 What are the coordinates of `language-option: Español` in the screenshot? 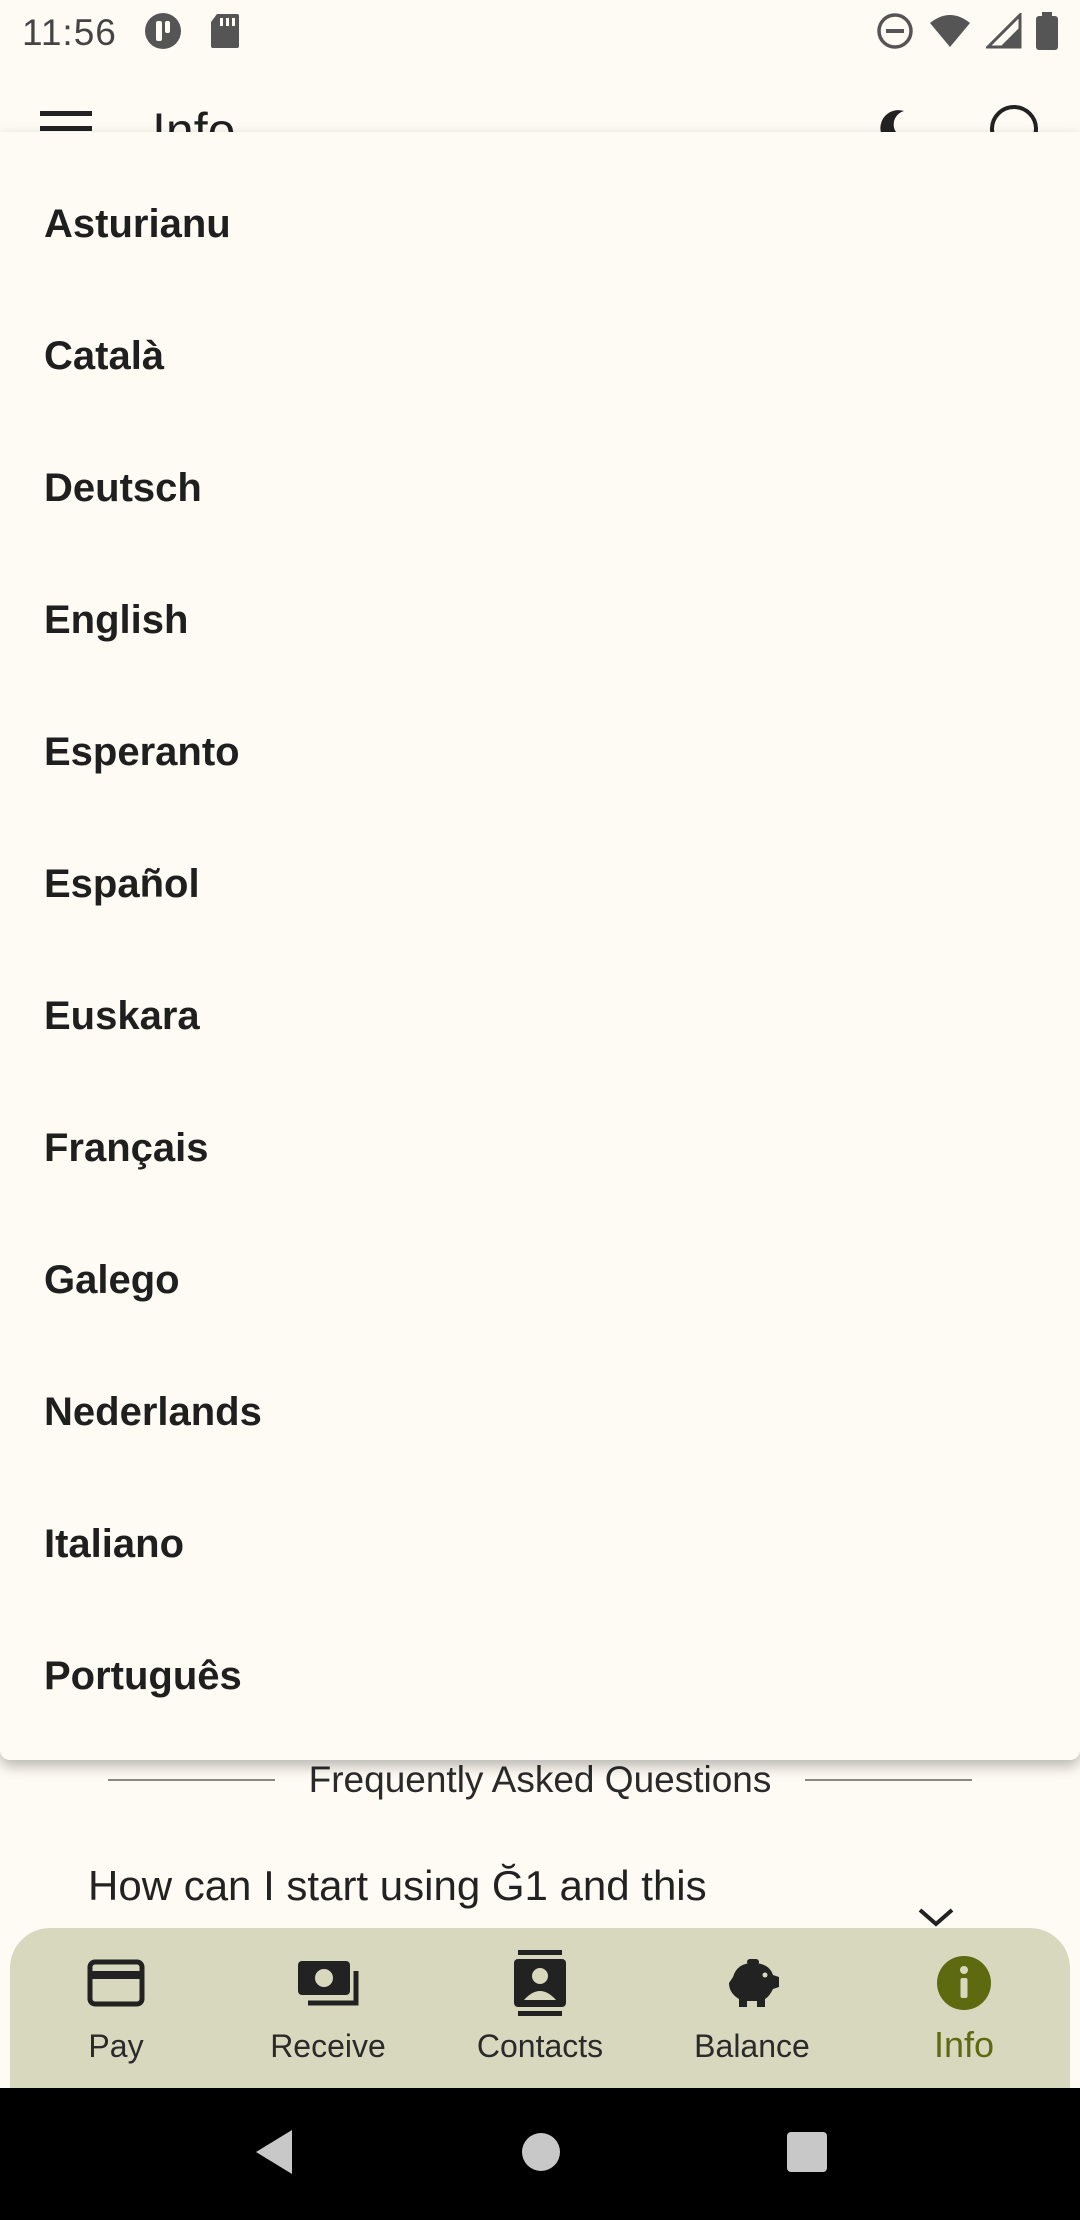 It's located at (540, 884).